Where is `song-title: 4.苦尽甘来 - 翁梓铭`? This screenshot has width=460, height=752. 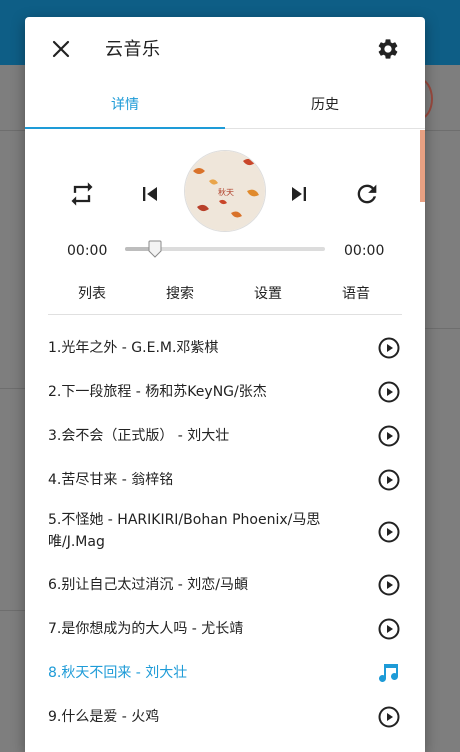 song-title: 4.苦尽甘来 - 翁梓铭 is located at coordinates (111, 480).